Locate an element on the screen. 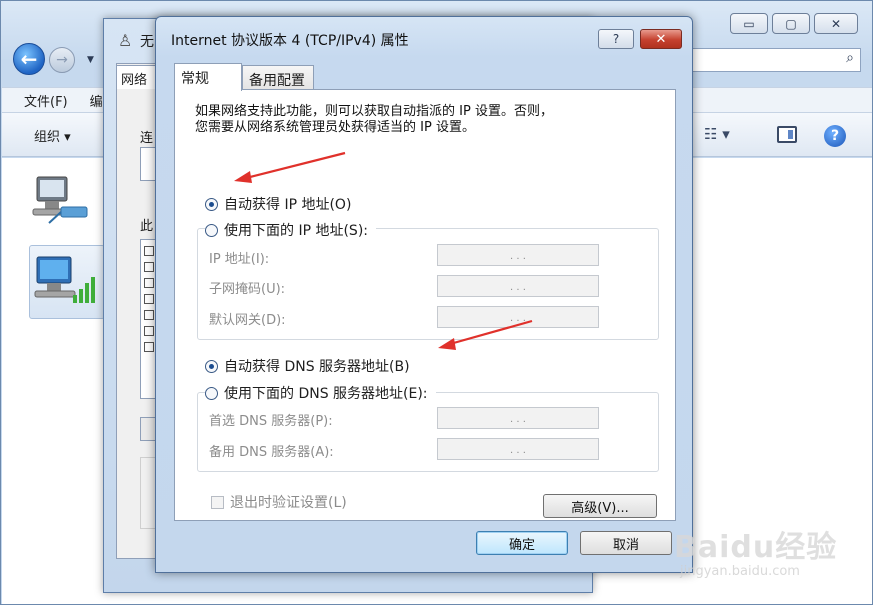 The width and height of the screenshot is (873, 605). cancel-button: 取消 is located at coordinates (626, 543).